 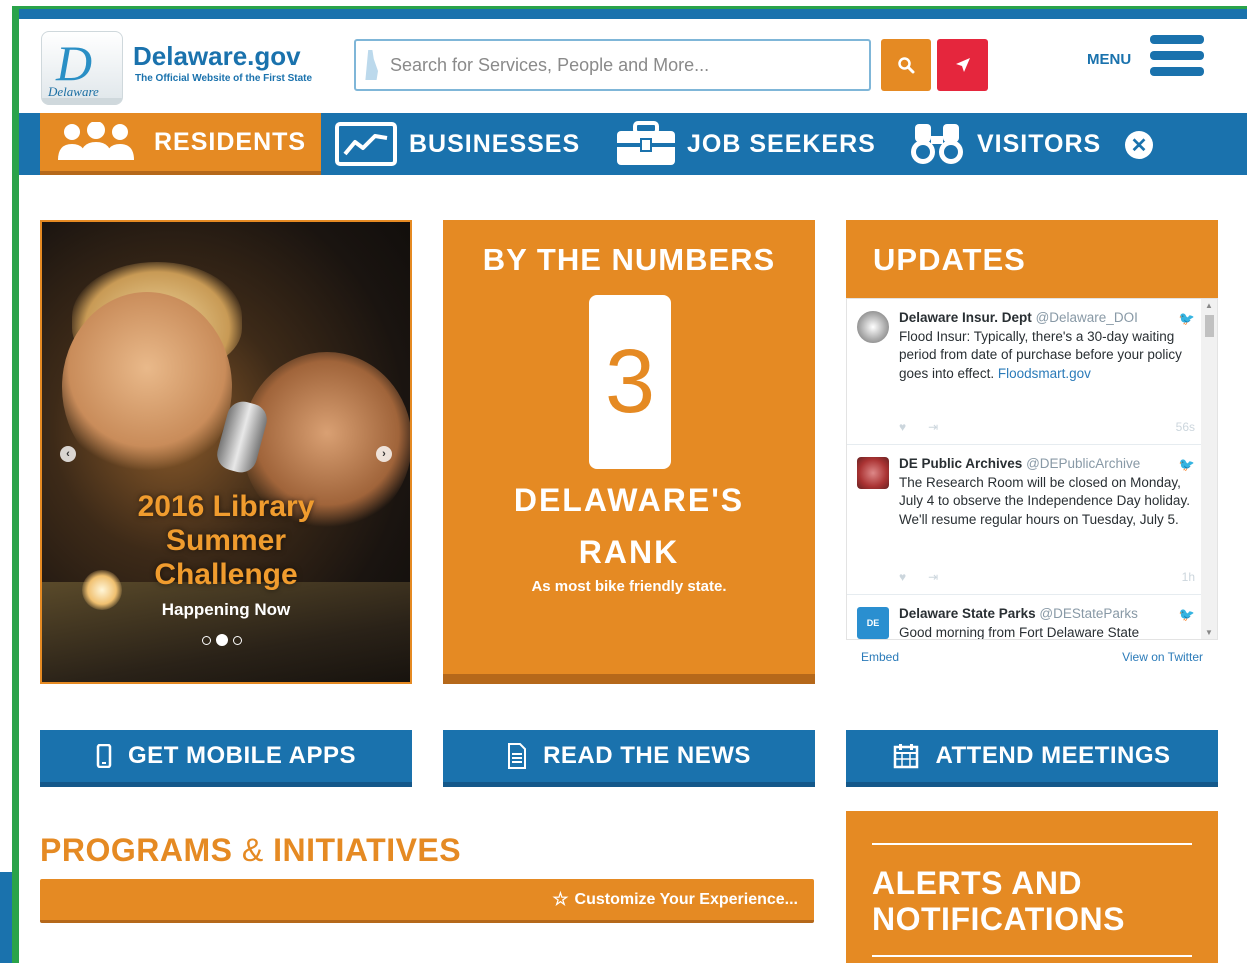 I want to click on slider-dots, so click(x=222, y=640).